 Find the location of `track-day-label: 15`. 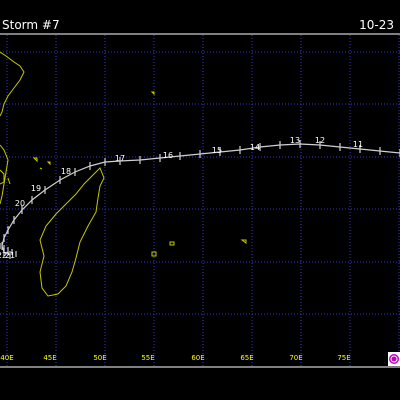

track-day-label: 15 is located at coordinates (217, 150).